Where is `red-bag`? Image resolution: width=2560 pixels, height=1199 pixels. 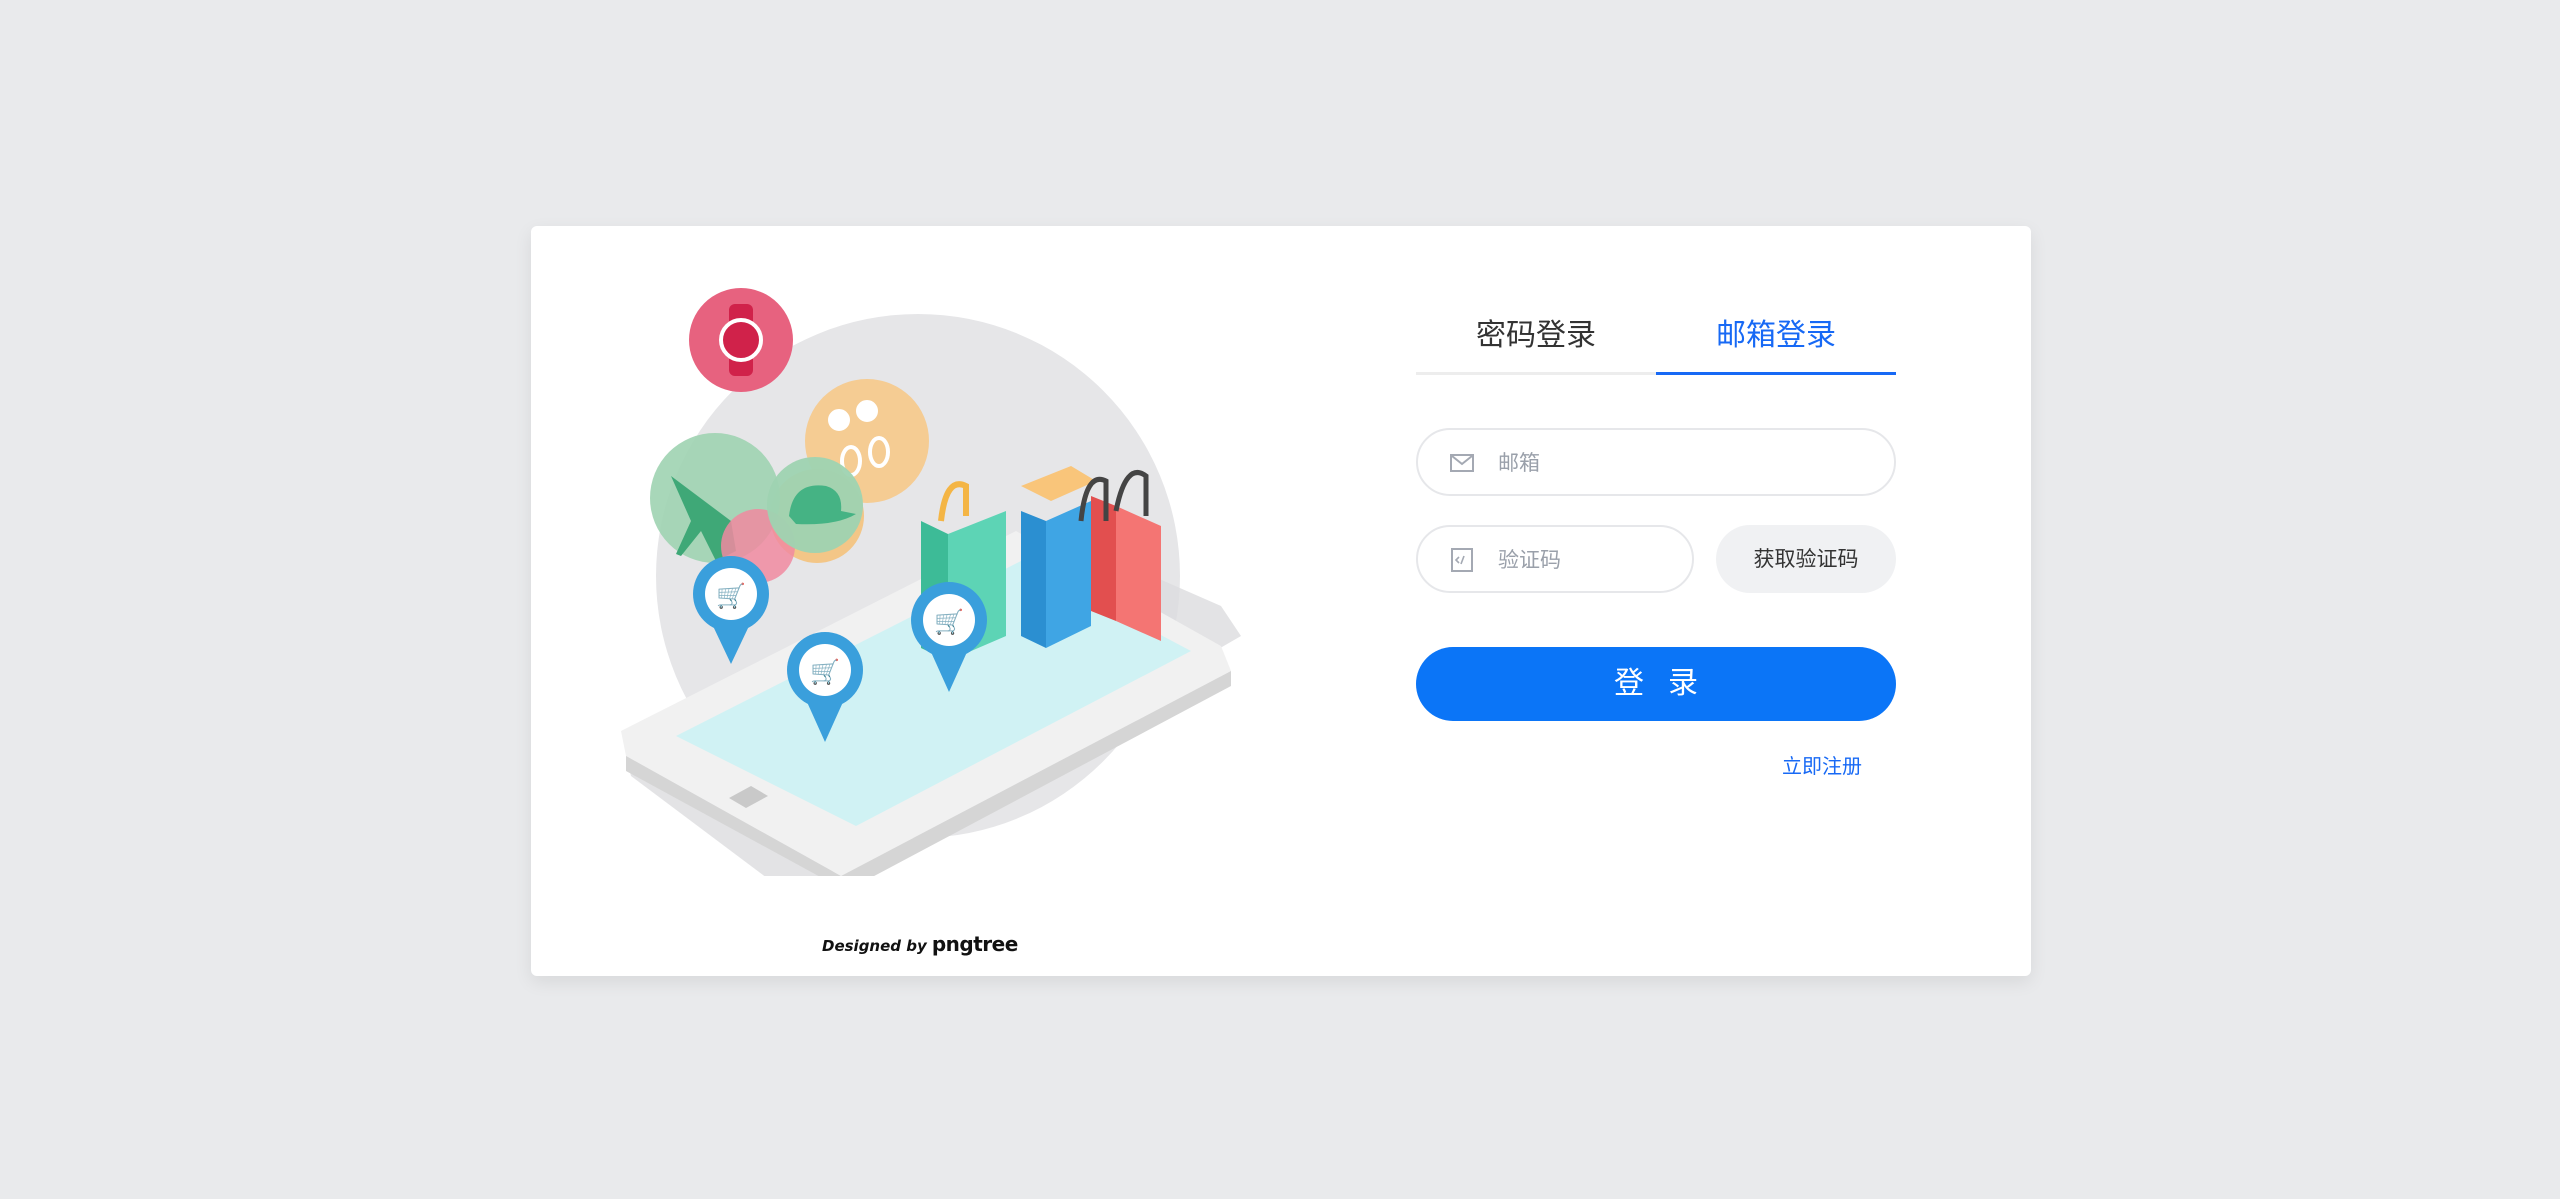 red-bag is located at coordinates (1138, 573).